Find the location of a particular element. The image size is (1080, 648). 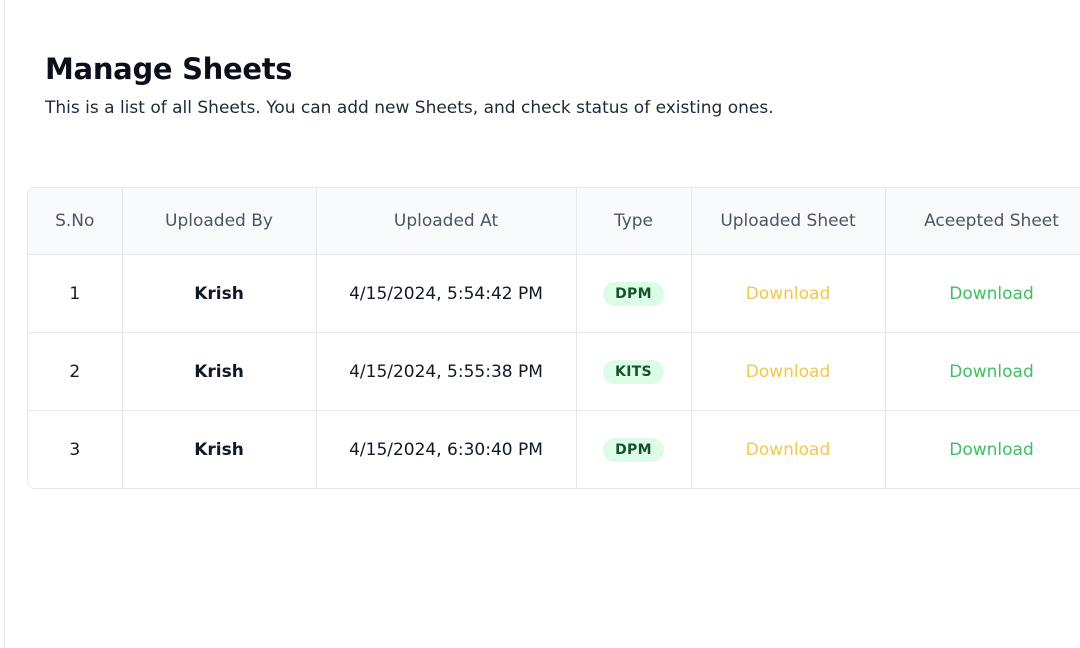

cell-sno: 1 is located at coordinates (75, 293).